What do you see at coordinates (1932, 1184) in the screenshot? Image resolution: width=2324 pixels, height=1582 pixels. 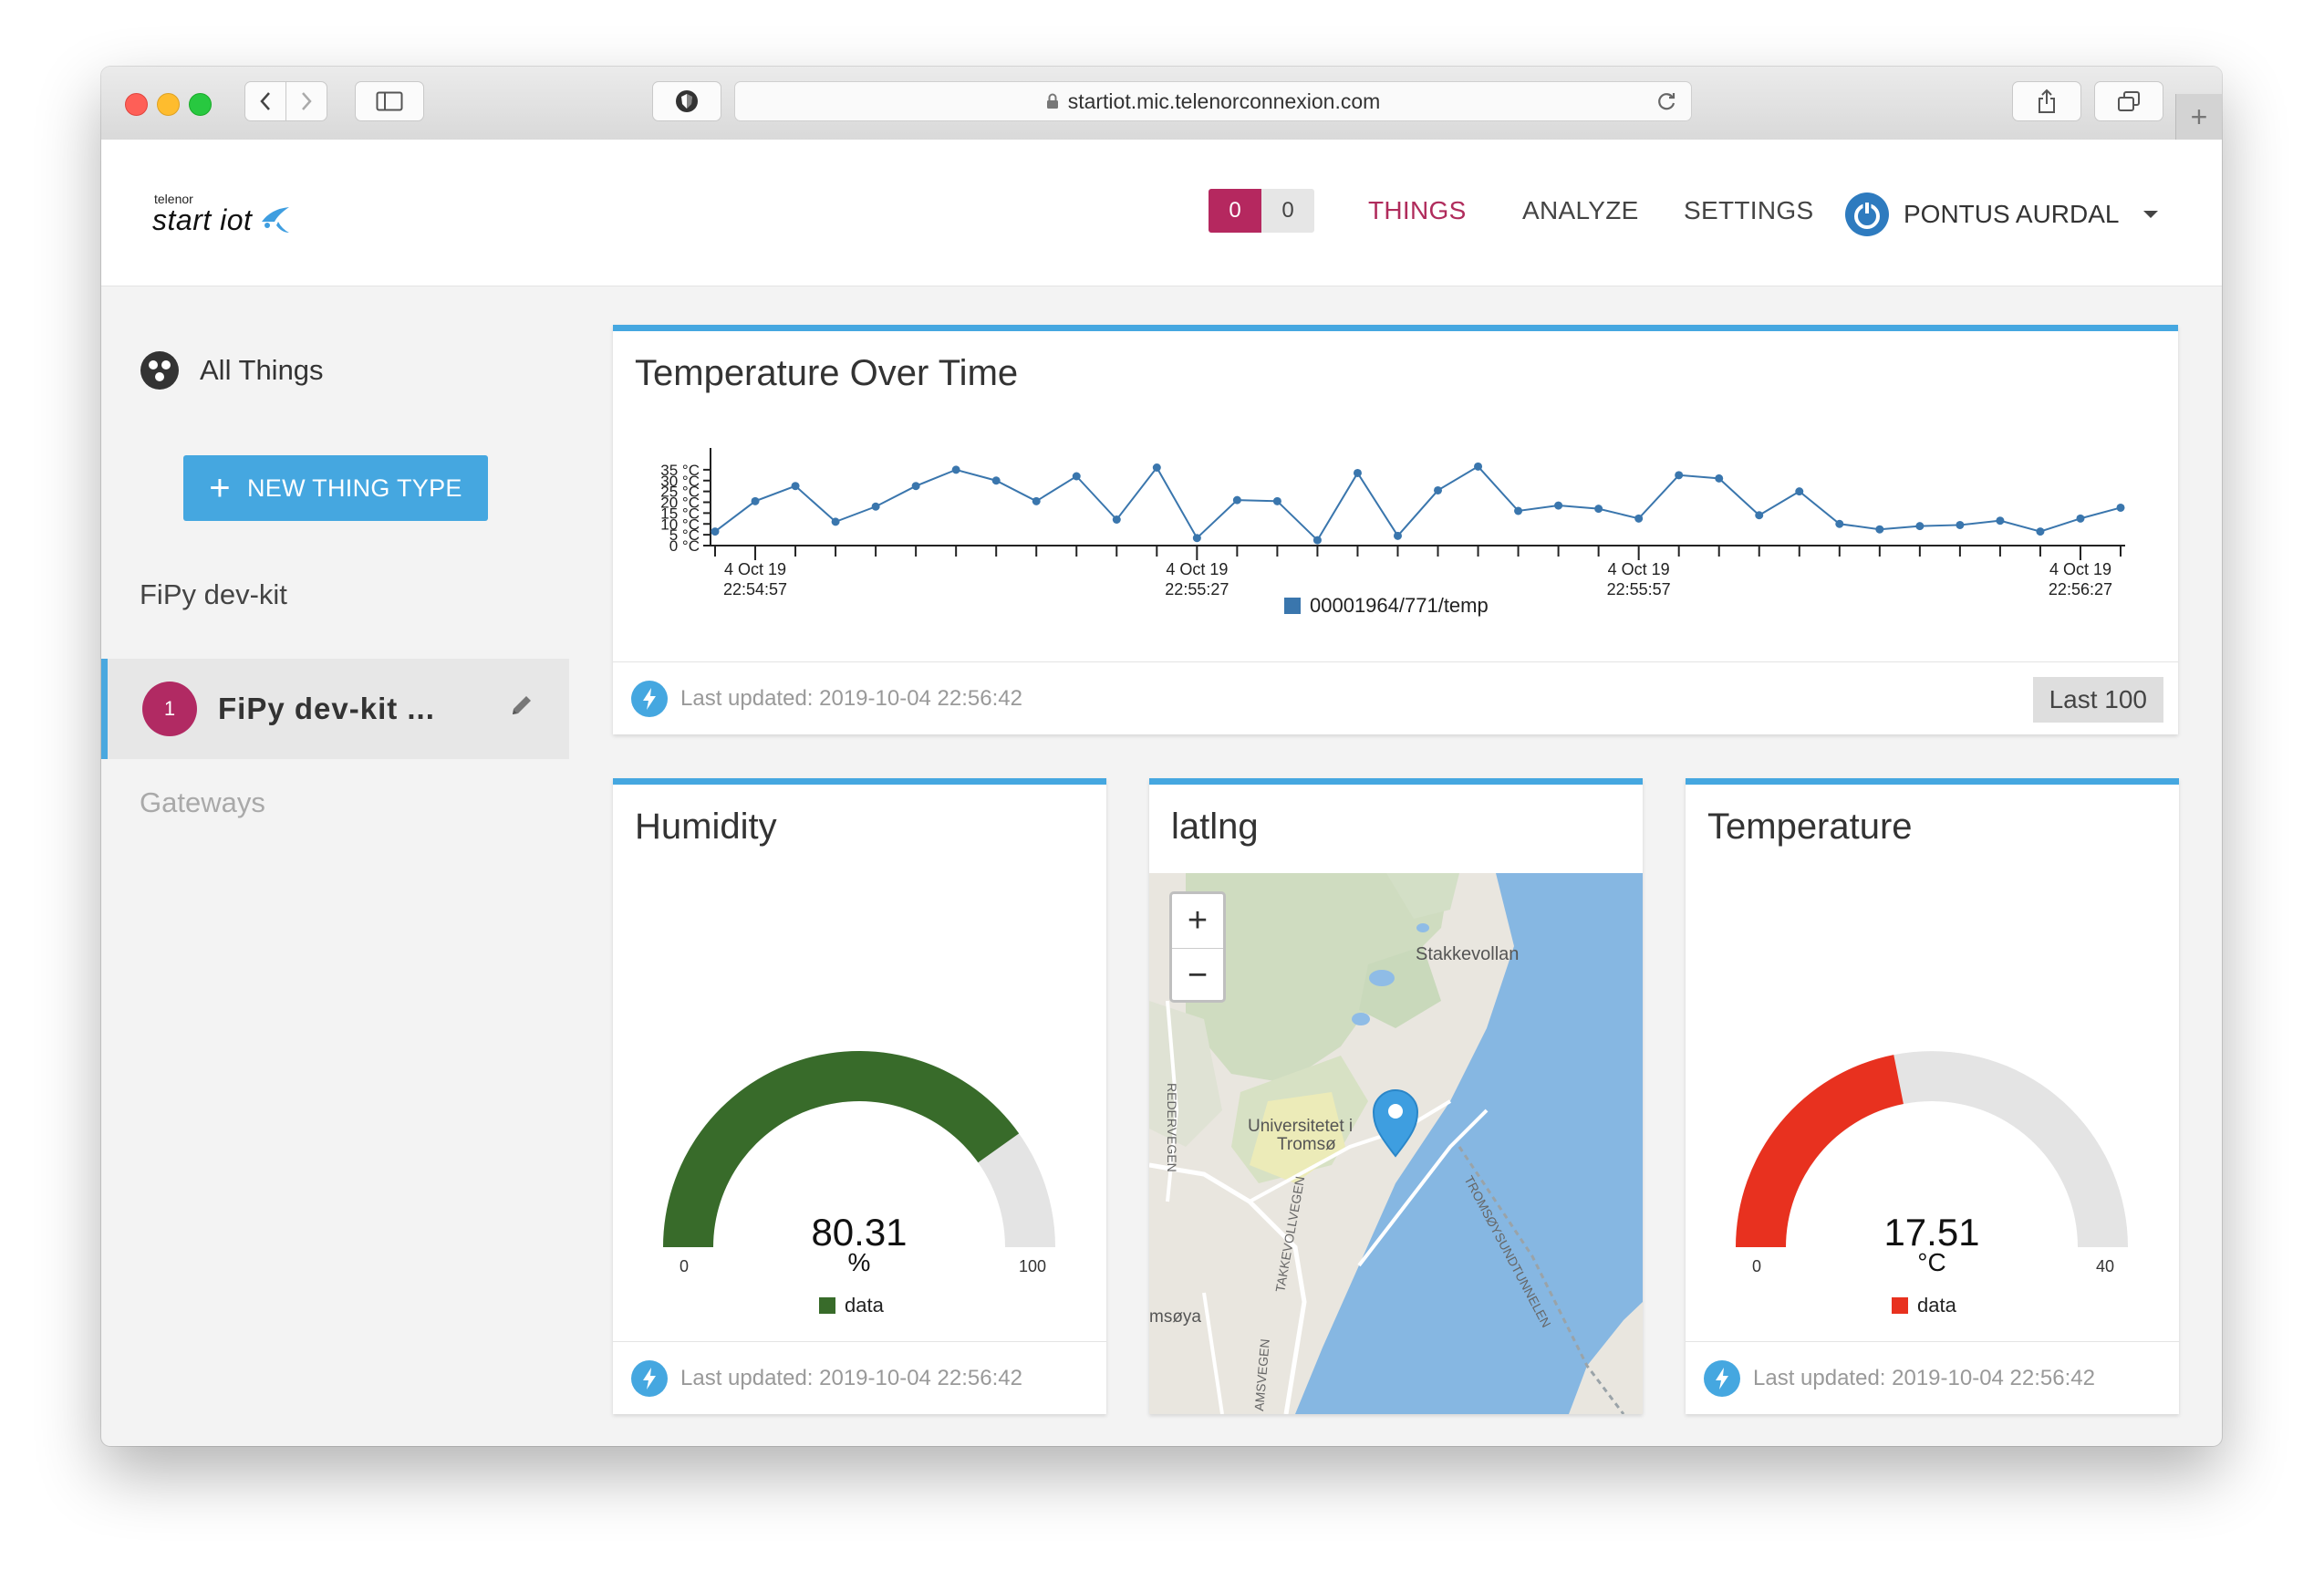 I see `temperature-gauge: 17.51°C 0 40 data` at bounding box center [1932, 1184].